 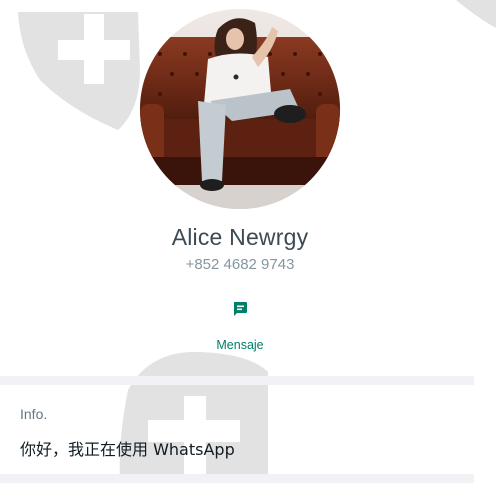 I want to click on about-label: Info., so click(x=34, y=414).